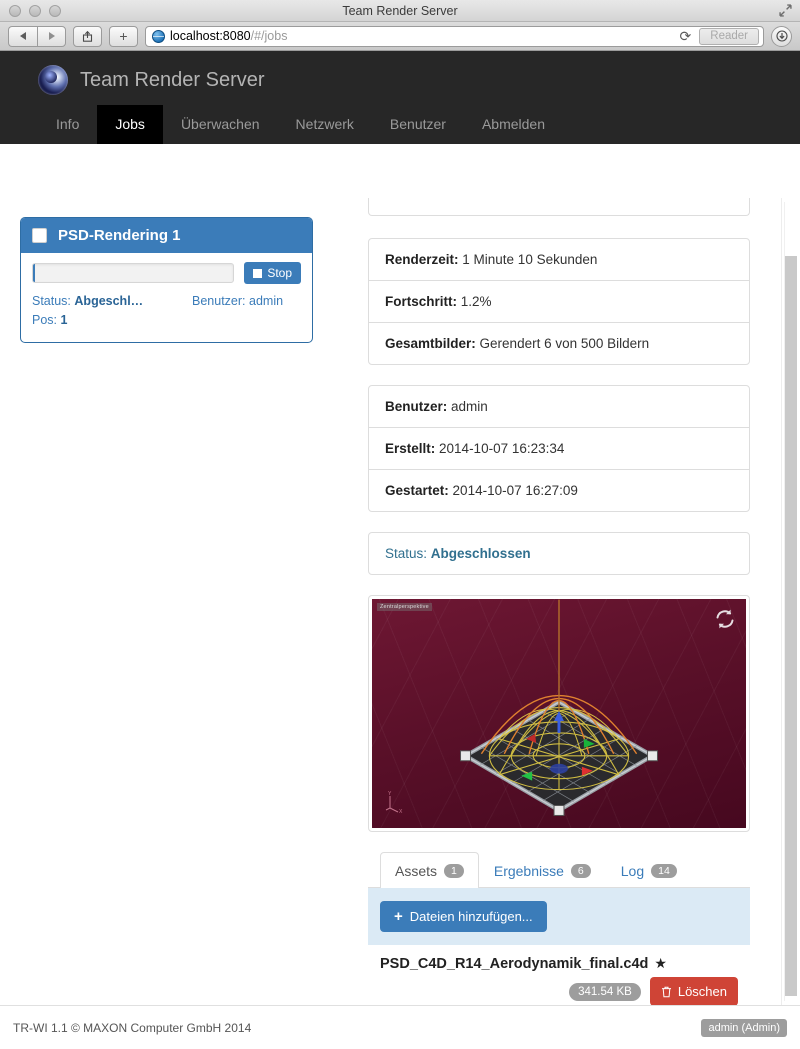 The width and height of the screenshot is (800, 1049). Describe the element at coordinates (401, 811) in the screenshot. I see `svg-text: X` at that location.